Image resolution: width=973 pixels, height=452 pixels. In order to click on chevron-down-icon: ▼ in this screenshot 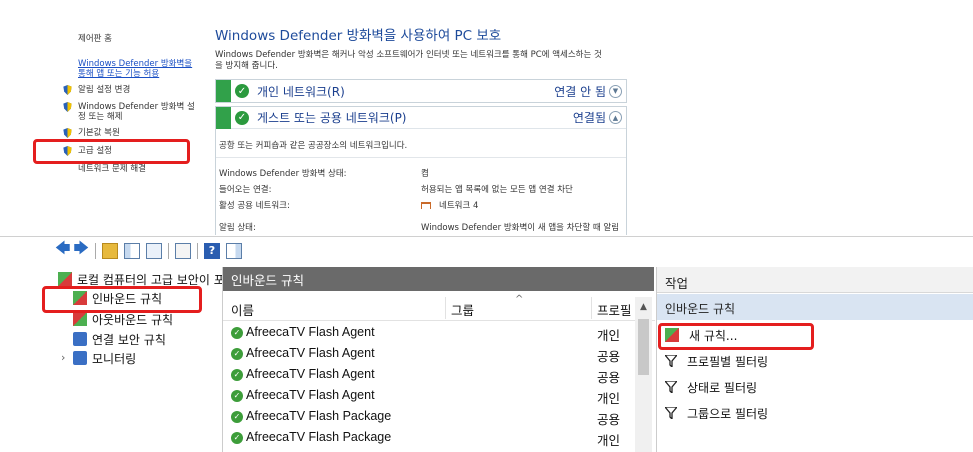, I will do `click(615, 91)`.